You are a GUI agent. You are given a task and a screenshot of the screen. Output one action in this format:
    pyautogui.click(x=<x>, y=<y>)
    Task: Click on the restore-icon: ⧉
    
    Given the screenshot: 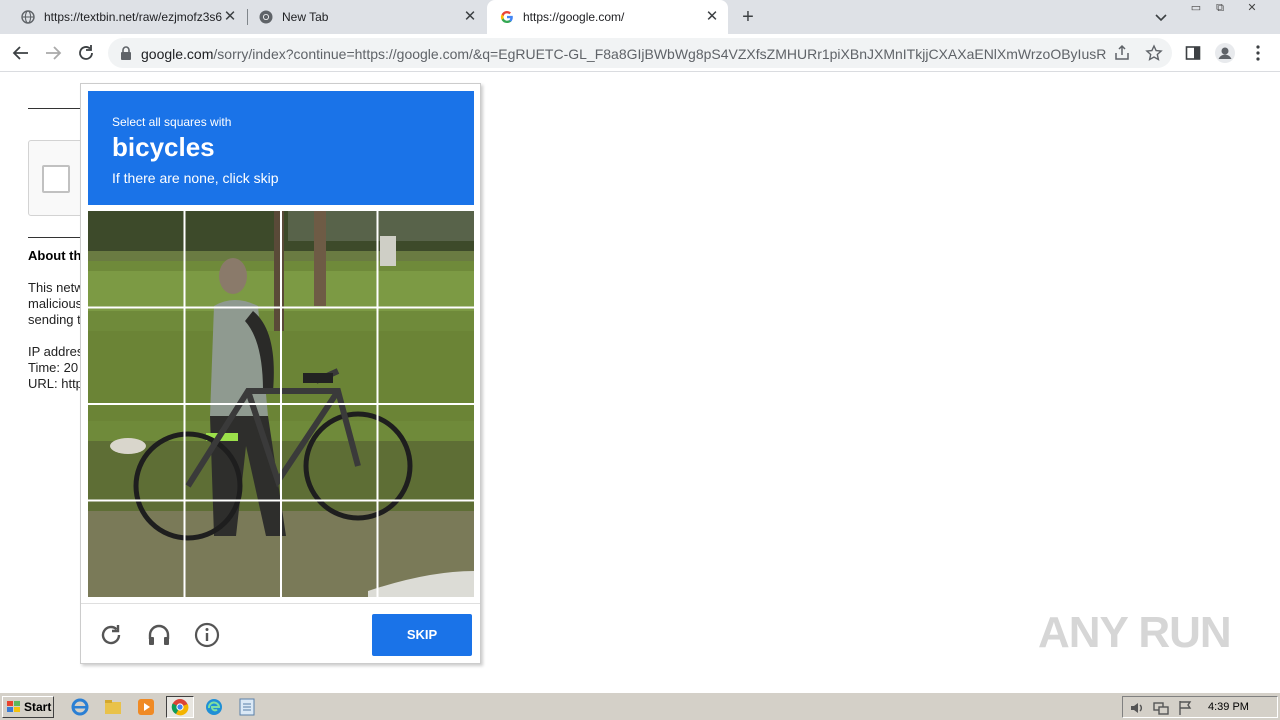 What is the action you would take?
    pyautogui.click(x=1220, y=8)
    